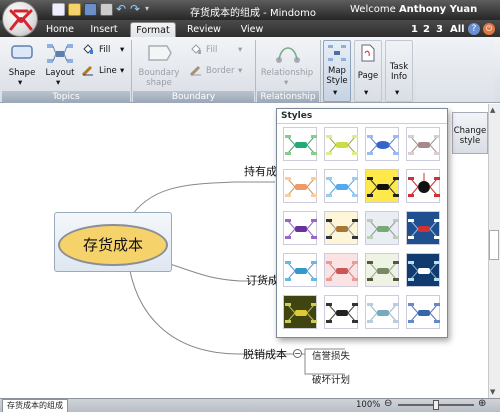 The image size is (500, 412). What do you see at coordinates (153, 29) in the screenshot?
I see `tab-format: Format` at bounding box center [153, 29].